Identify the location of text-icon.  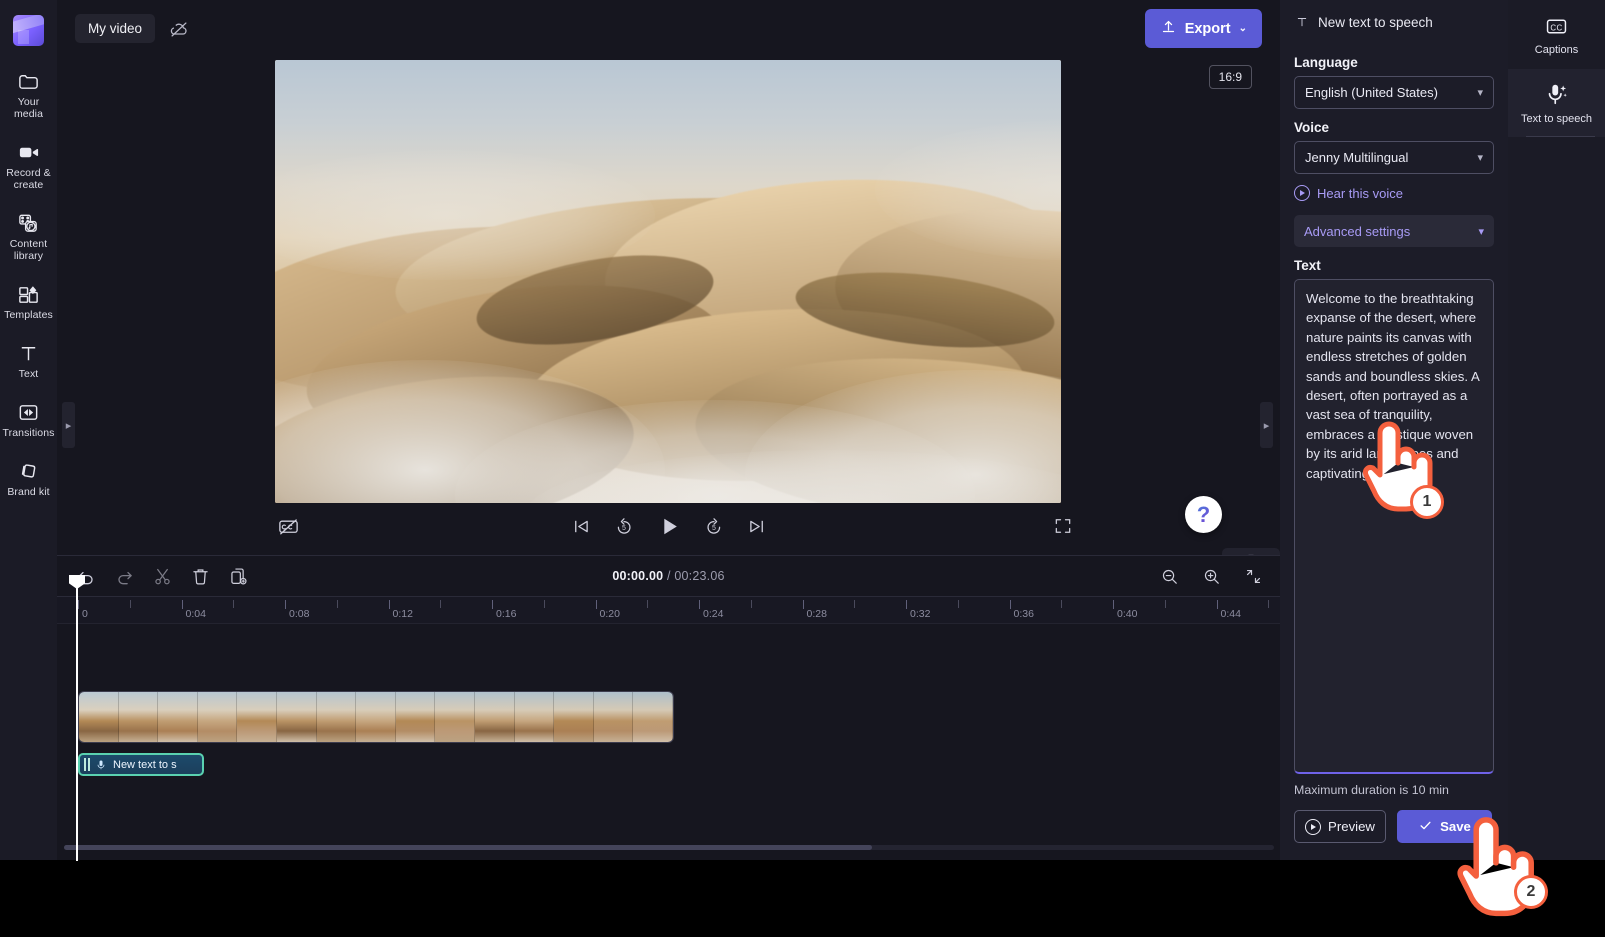
(1301, 22).